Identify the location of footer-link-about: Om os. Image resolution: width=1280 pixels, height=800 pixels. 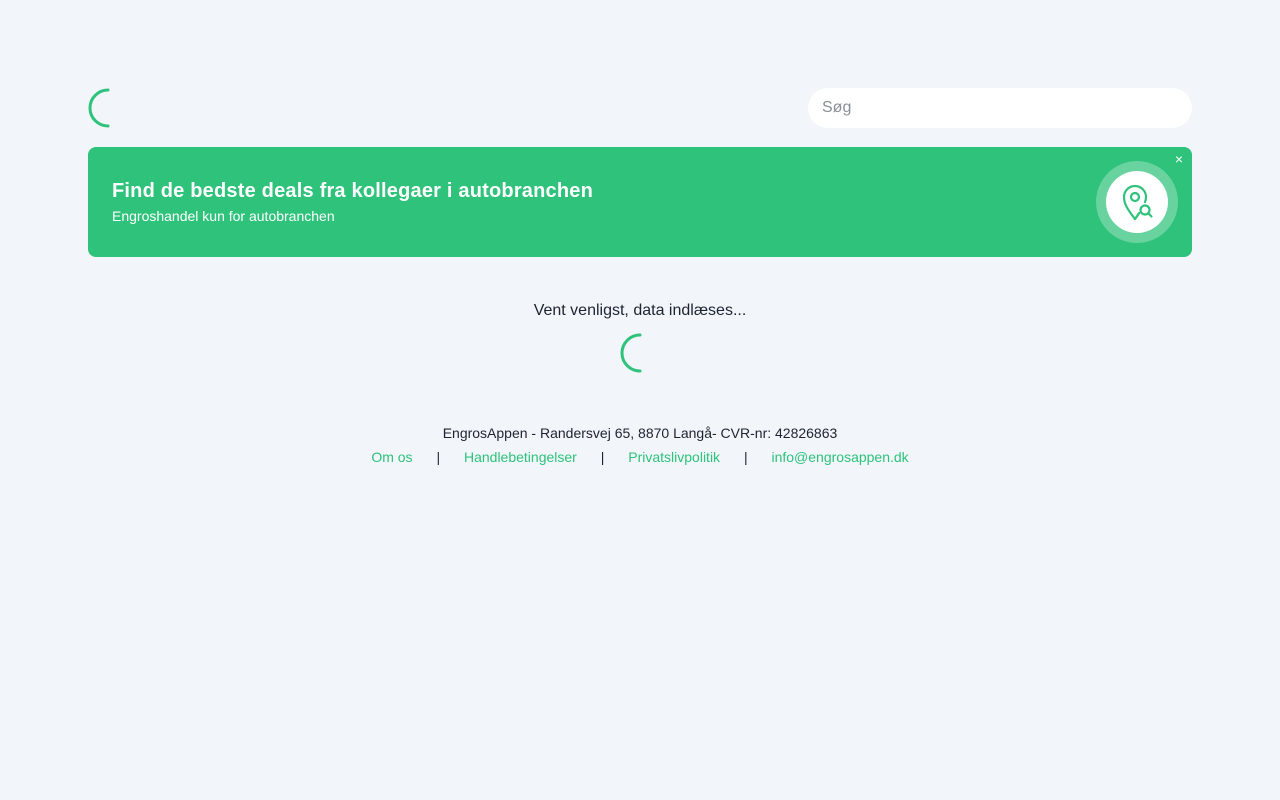
(391, 457).